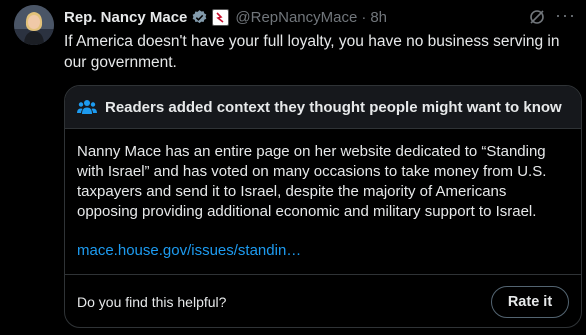  Describe the element at coordinates (152, 301) in the screenshot. I see `helpful-prompt: Do you find this helpful?` at that location.